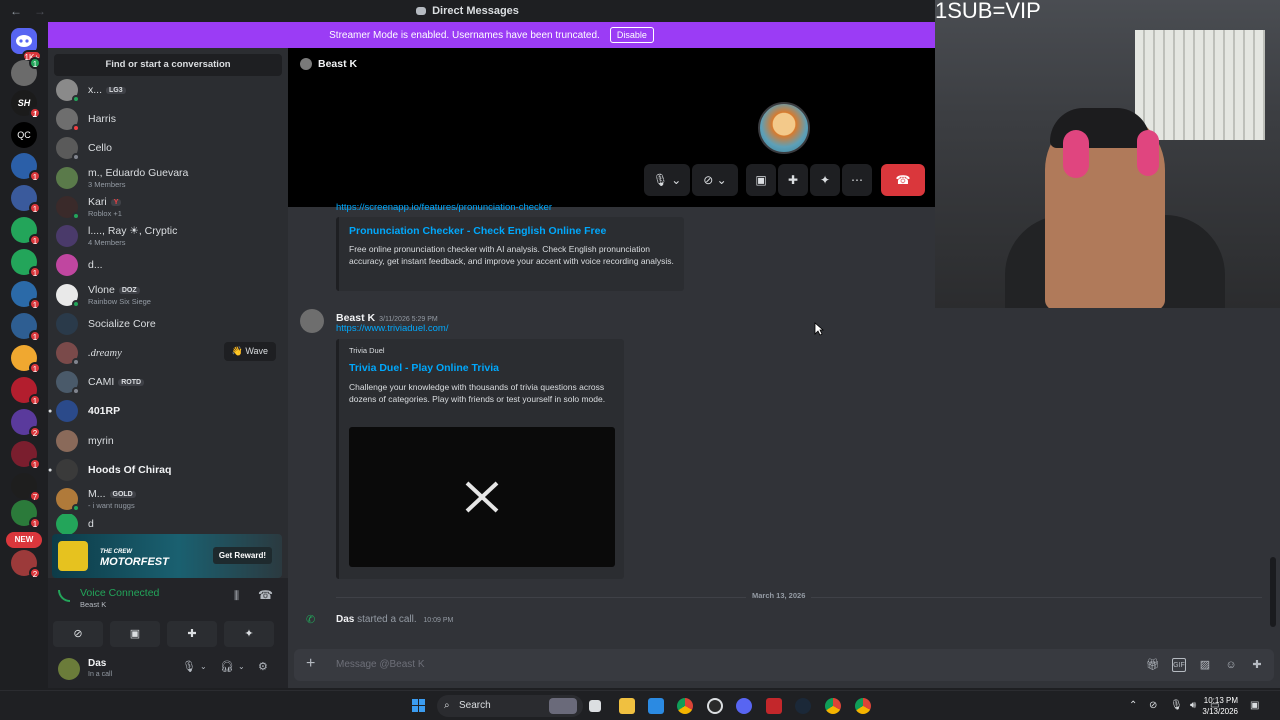  What do you see at coordinates (627, 706) in the screenshot?
I see `file-explorer-icon` at bounding box center [627, 706].